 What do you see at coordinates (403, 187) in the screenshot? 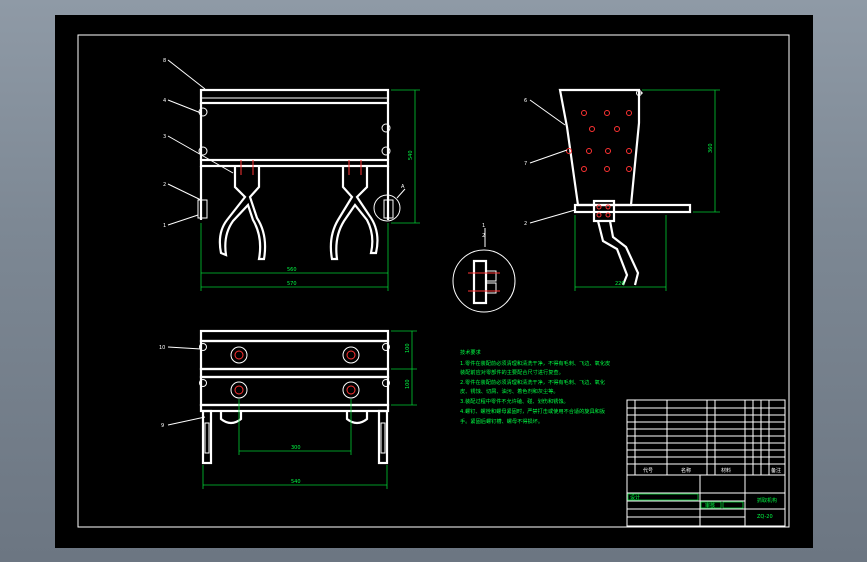
I see `detail-mark: A` at bounding box center [403, 187].